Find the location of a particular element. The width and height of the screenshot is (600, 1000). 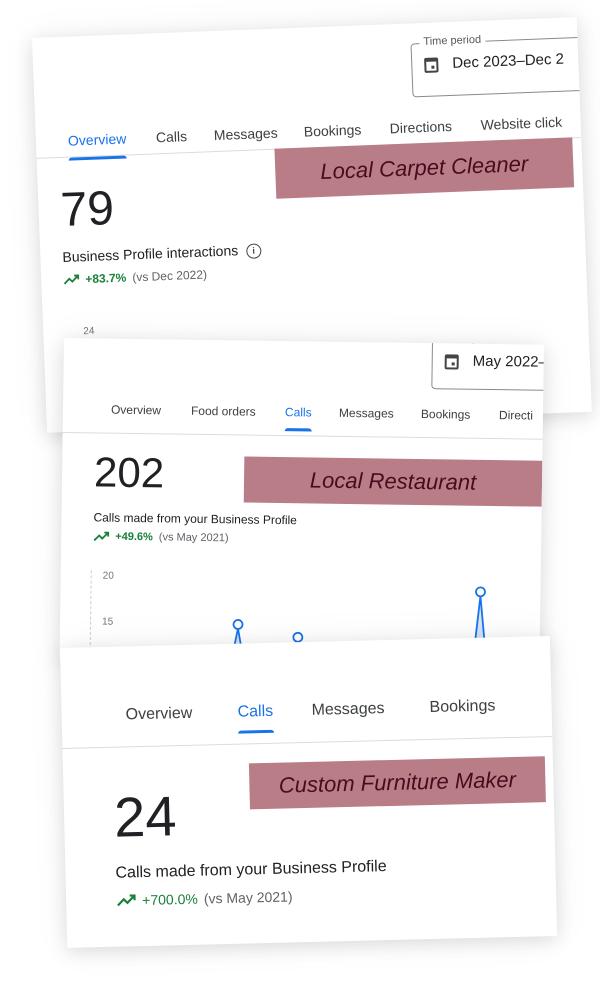

y-axis-tick: 24 is located at coordinates (89, 331).